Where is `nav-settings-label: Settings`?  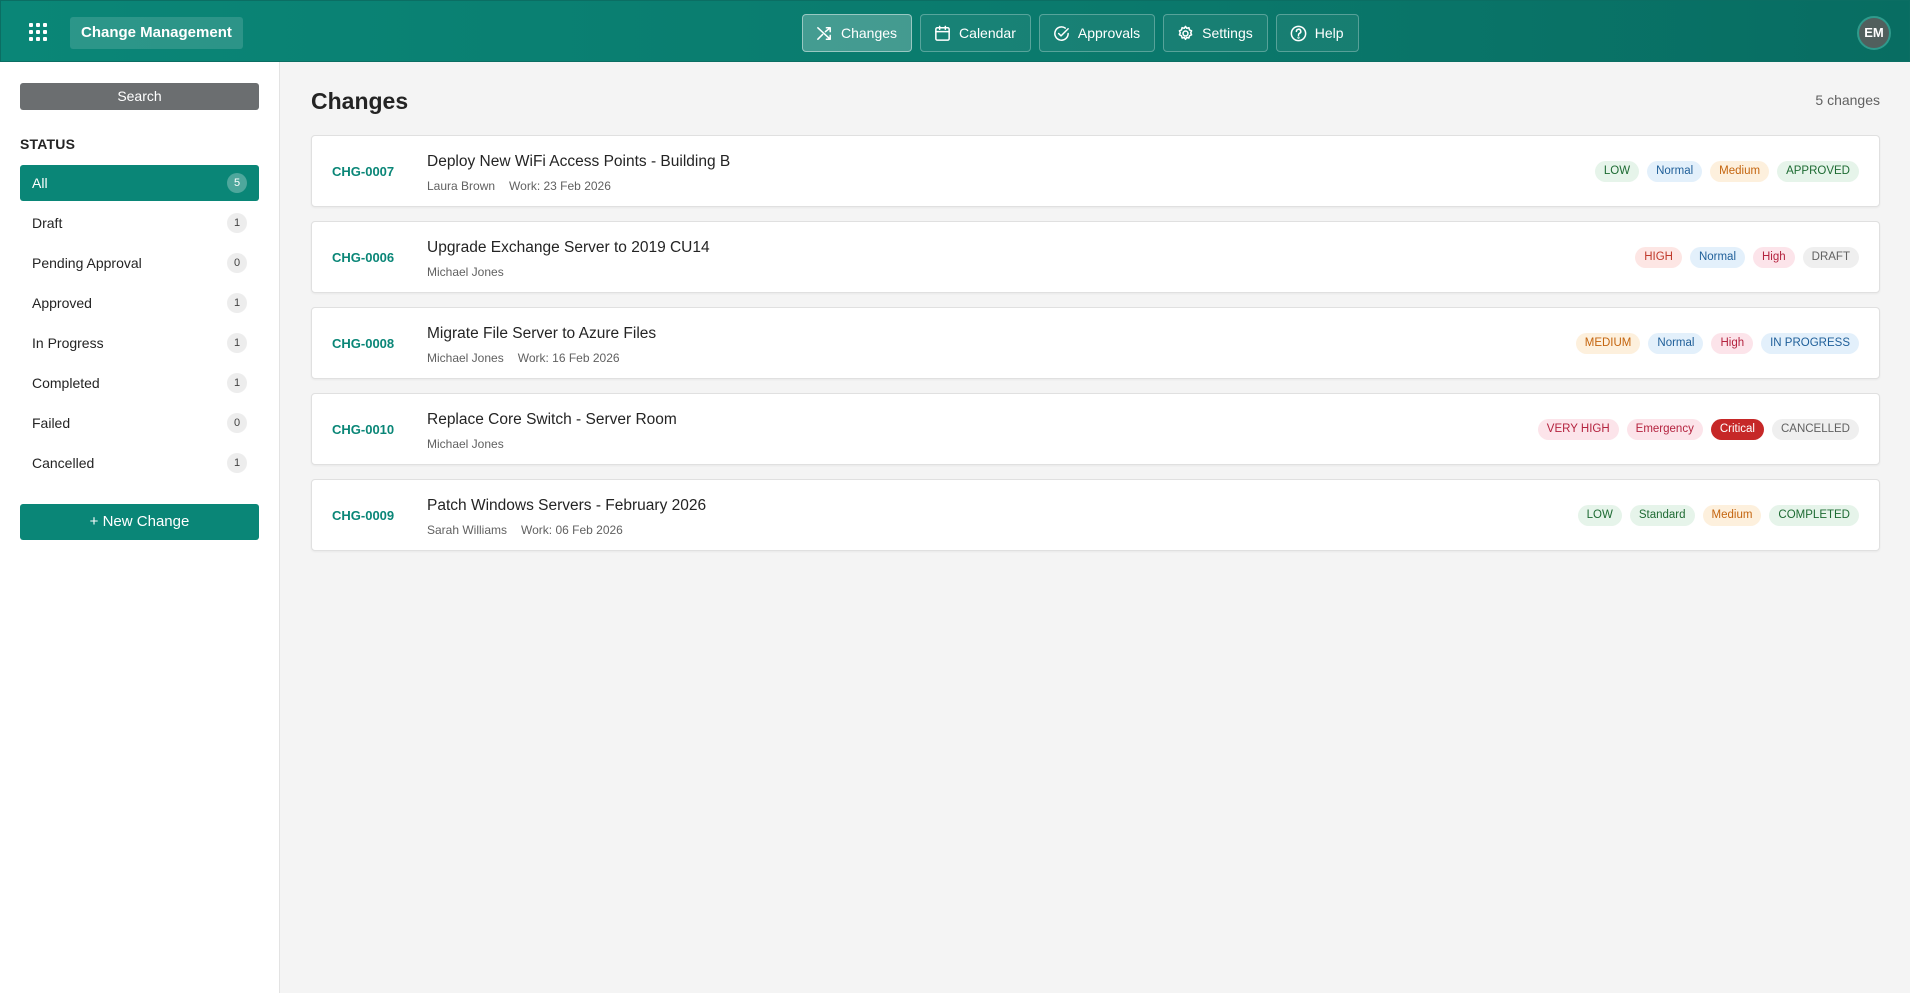
nav-settings-label: Settings is located at coordinates (1227, 33).